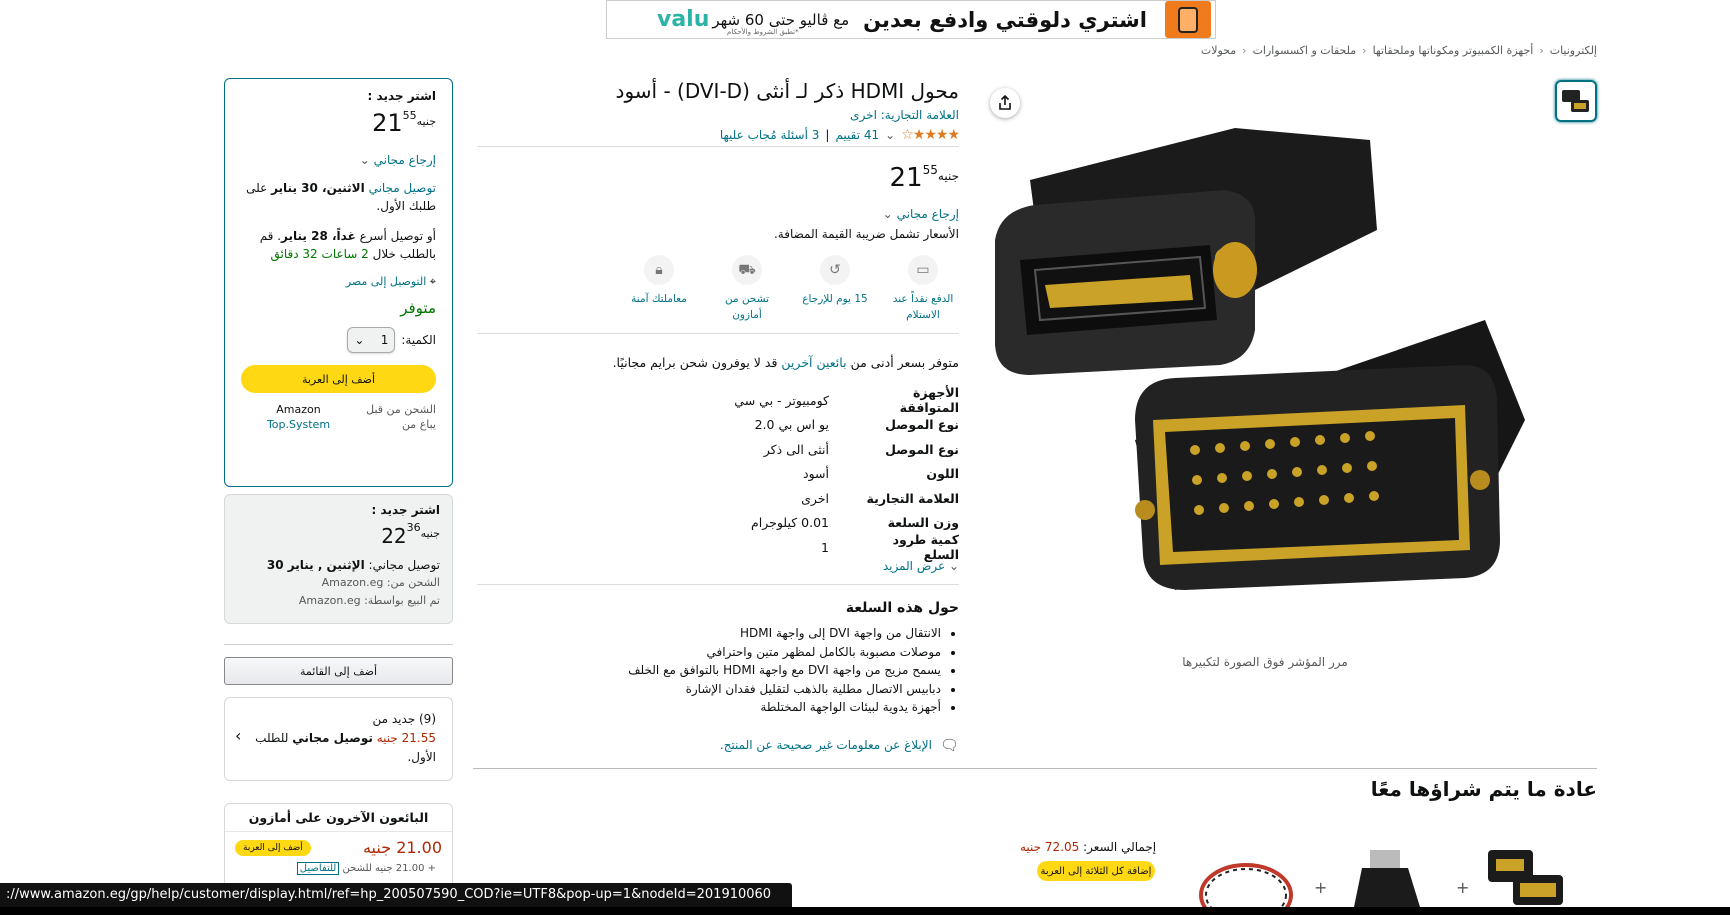 Image resolution: width=1730 pixels, height=915 pixels. Describe the element at coordinates (273, 847) in the screenshot. I see `other-seller-add-to-cart: أضف إلى العربة` at that location.